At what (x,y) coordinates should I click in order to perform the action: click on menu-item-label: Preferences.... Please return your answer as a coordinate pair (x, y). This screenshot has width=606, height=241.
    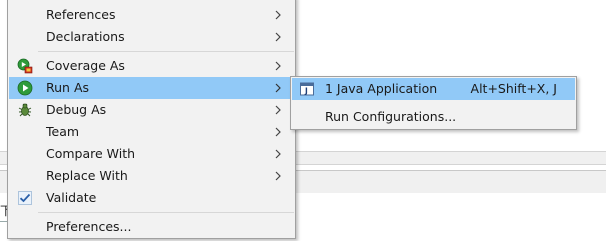
    Looking at the image, I should click on (89, 226).